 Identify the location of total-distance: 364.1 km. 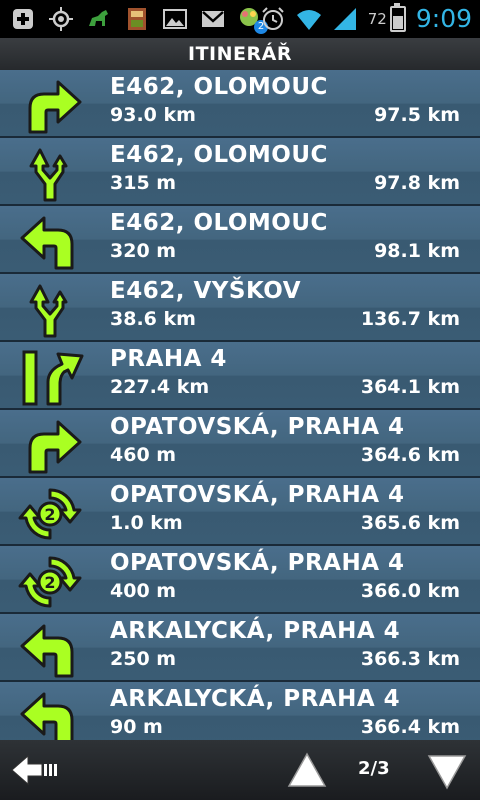
(410, 387).